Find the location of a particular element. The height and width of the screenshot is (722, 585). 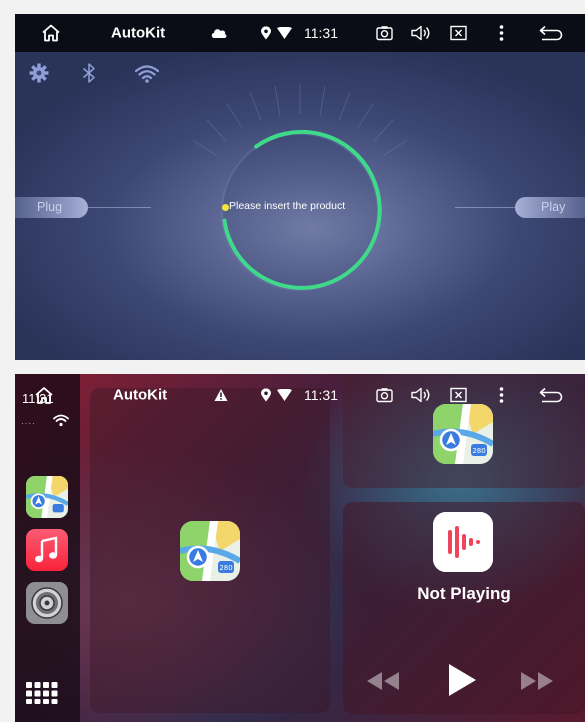

rewind-icon is located at coordinates (383, 683).